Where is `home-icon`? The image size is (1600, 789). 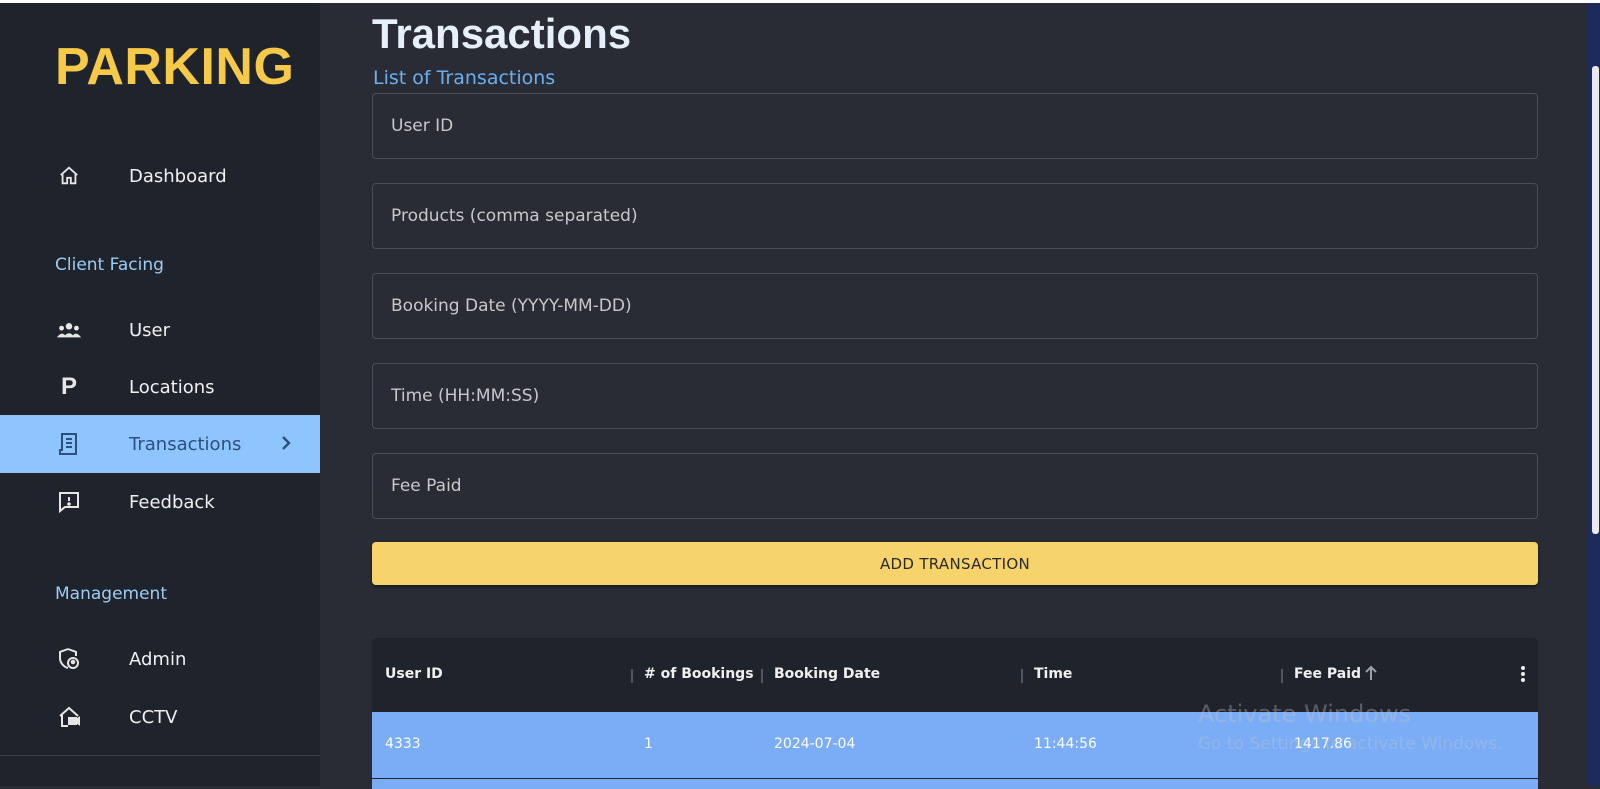
home-icon is located at coordinates (69, 176).